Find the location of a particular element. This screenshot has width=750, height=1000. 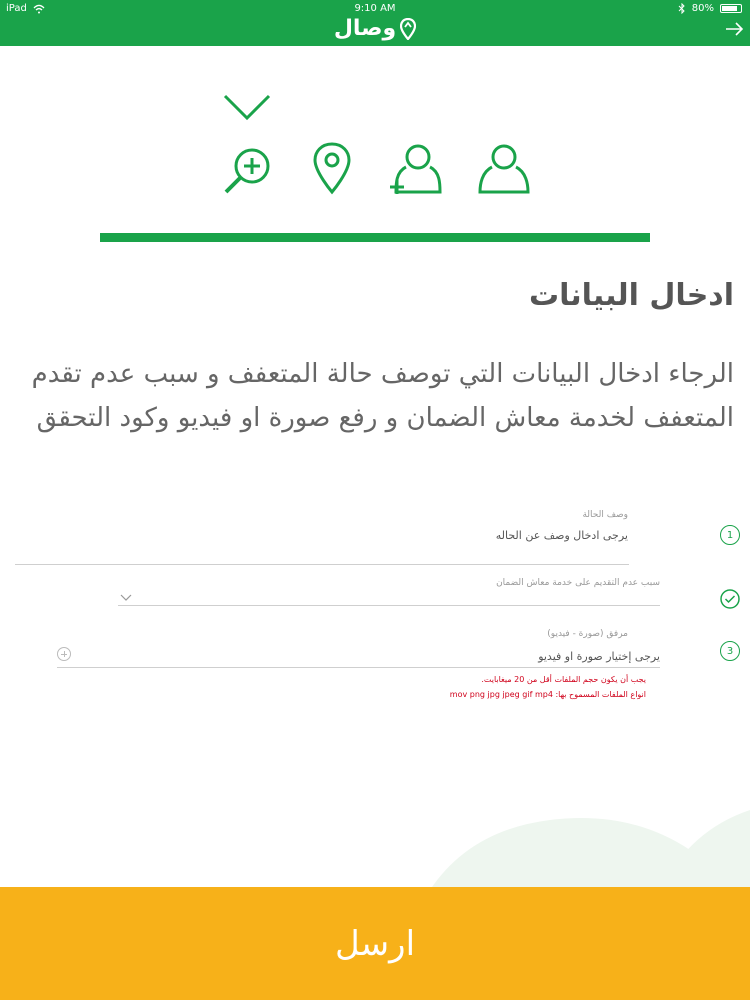

battery-icon is located at coordinates (731, 8).